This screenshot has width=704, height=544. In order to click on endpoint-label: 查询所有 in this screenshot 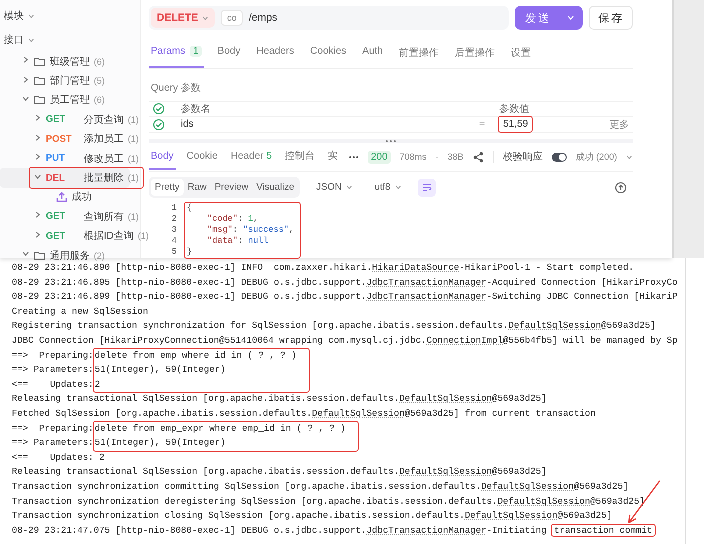, I will do `click(104, 217)`.